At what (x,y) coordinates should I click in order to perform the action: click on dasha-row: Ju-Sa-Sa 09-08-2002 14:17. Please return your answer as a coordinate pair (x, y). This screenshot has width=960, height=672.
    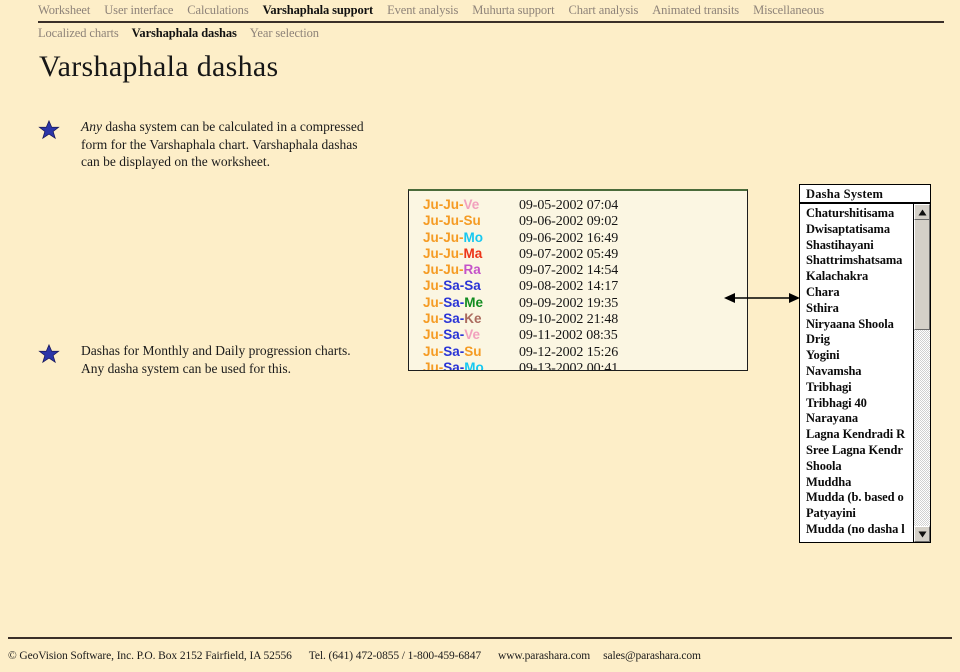
    Looking at the image, I should click on (585, 286).